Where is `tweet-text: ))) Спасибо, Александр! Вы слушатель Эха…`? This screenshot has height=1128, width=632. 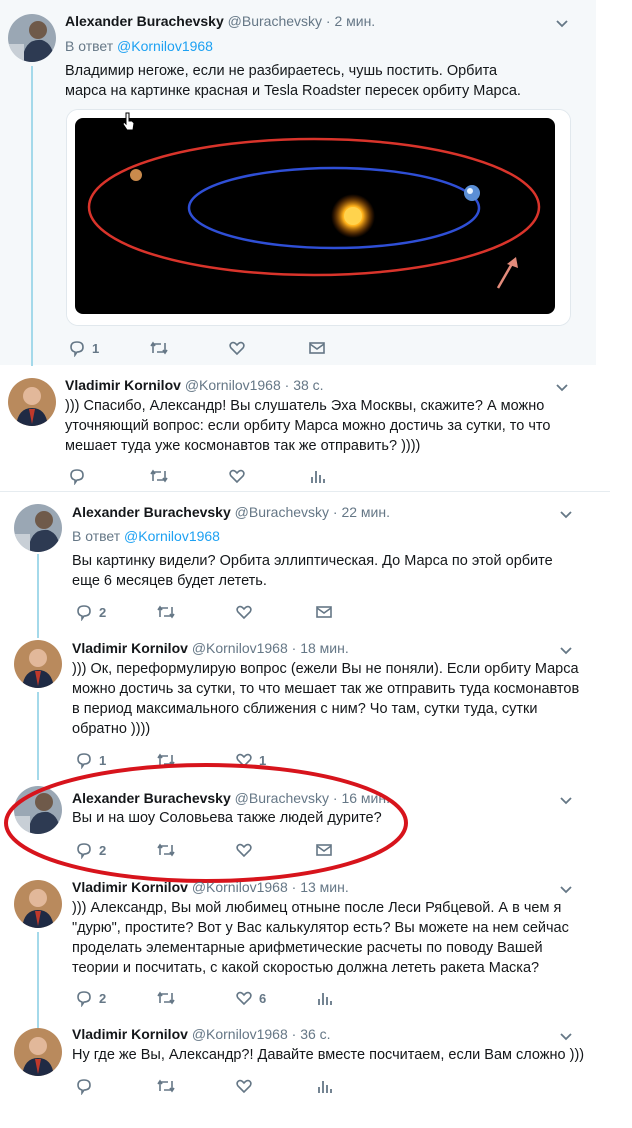
tweet-text: ))) Спасибо, Александр! Вы слушатель Эха… is located at coordinates (308, 426).